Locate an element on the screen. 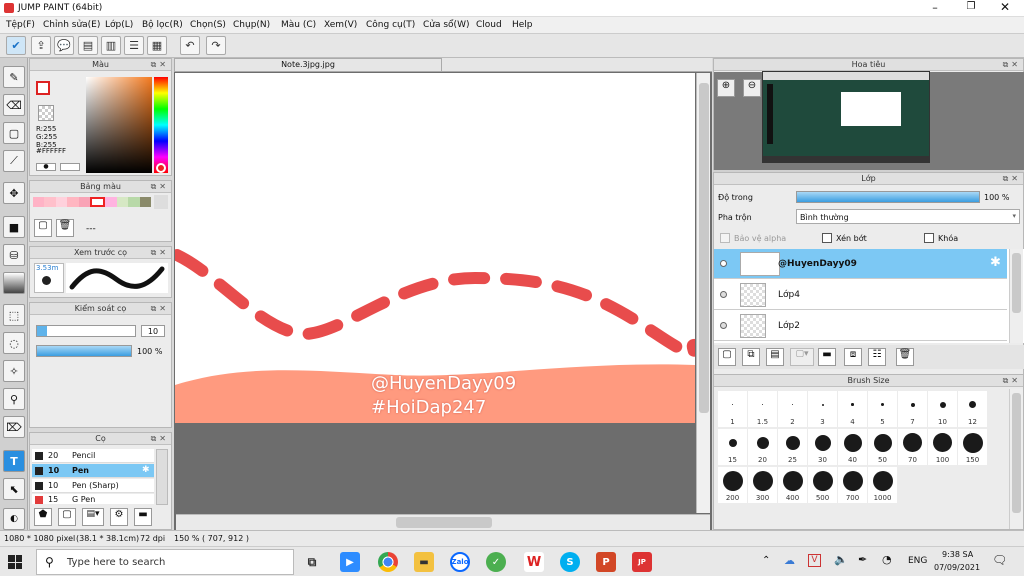 The image size is (1024, 576). lasso-tool-icon: ◌ is located at coordinates (14, 343).